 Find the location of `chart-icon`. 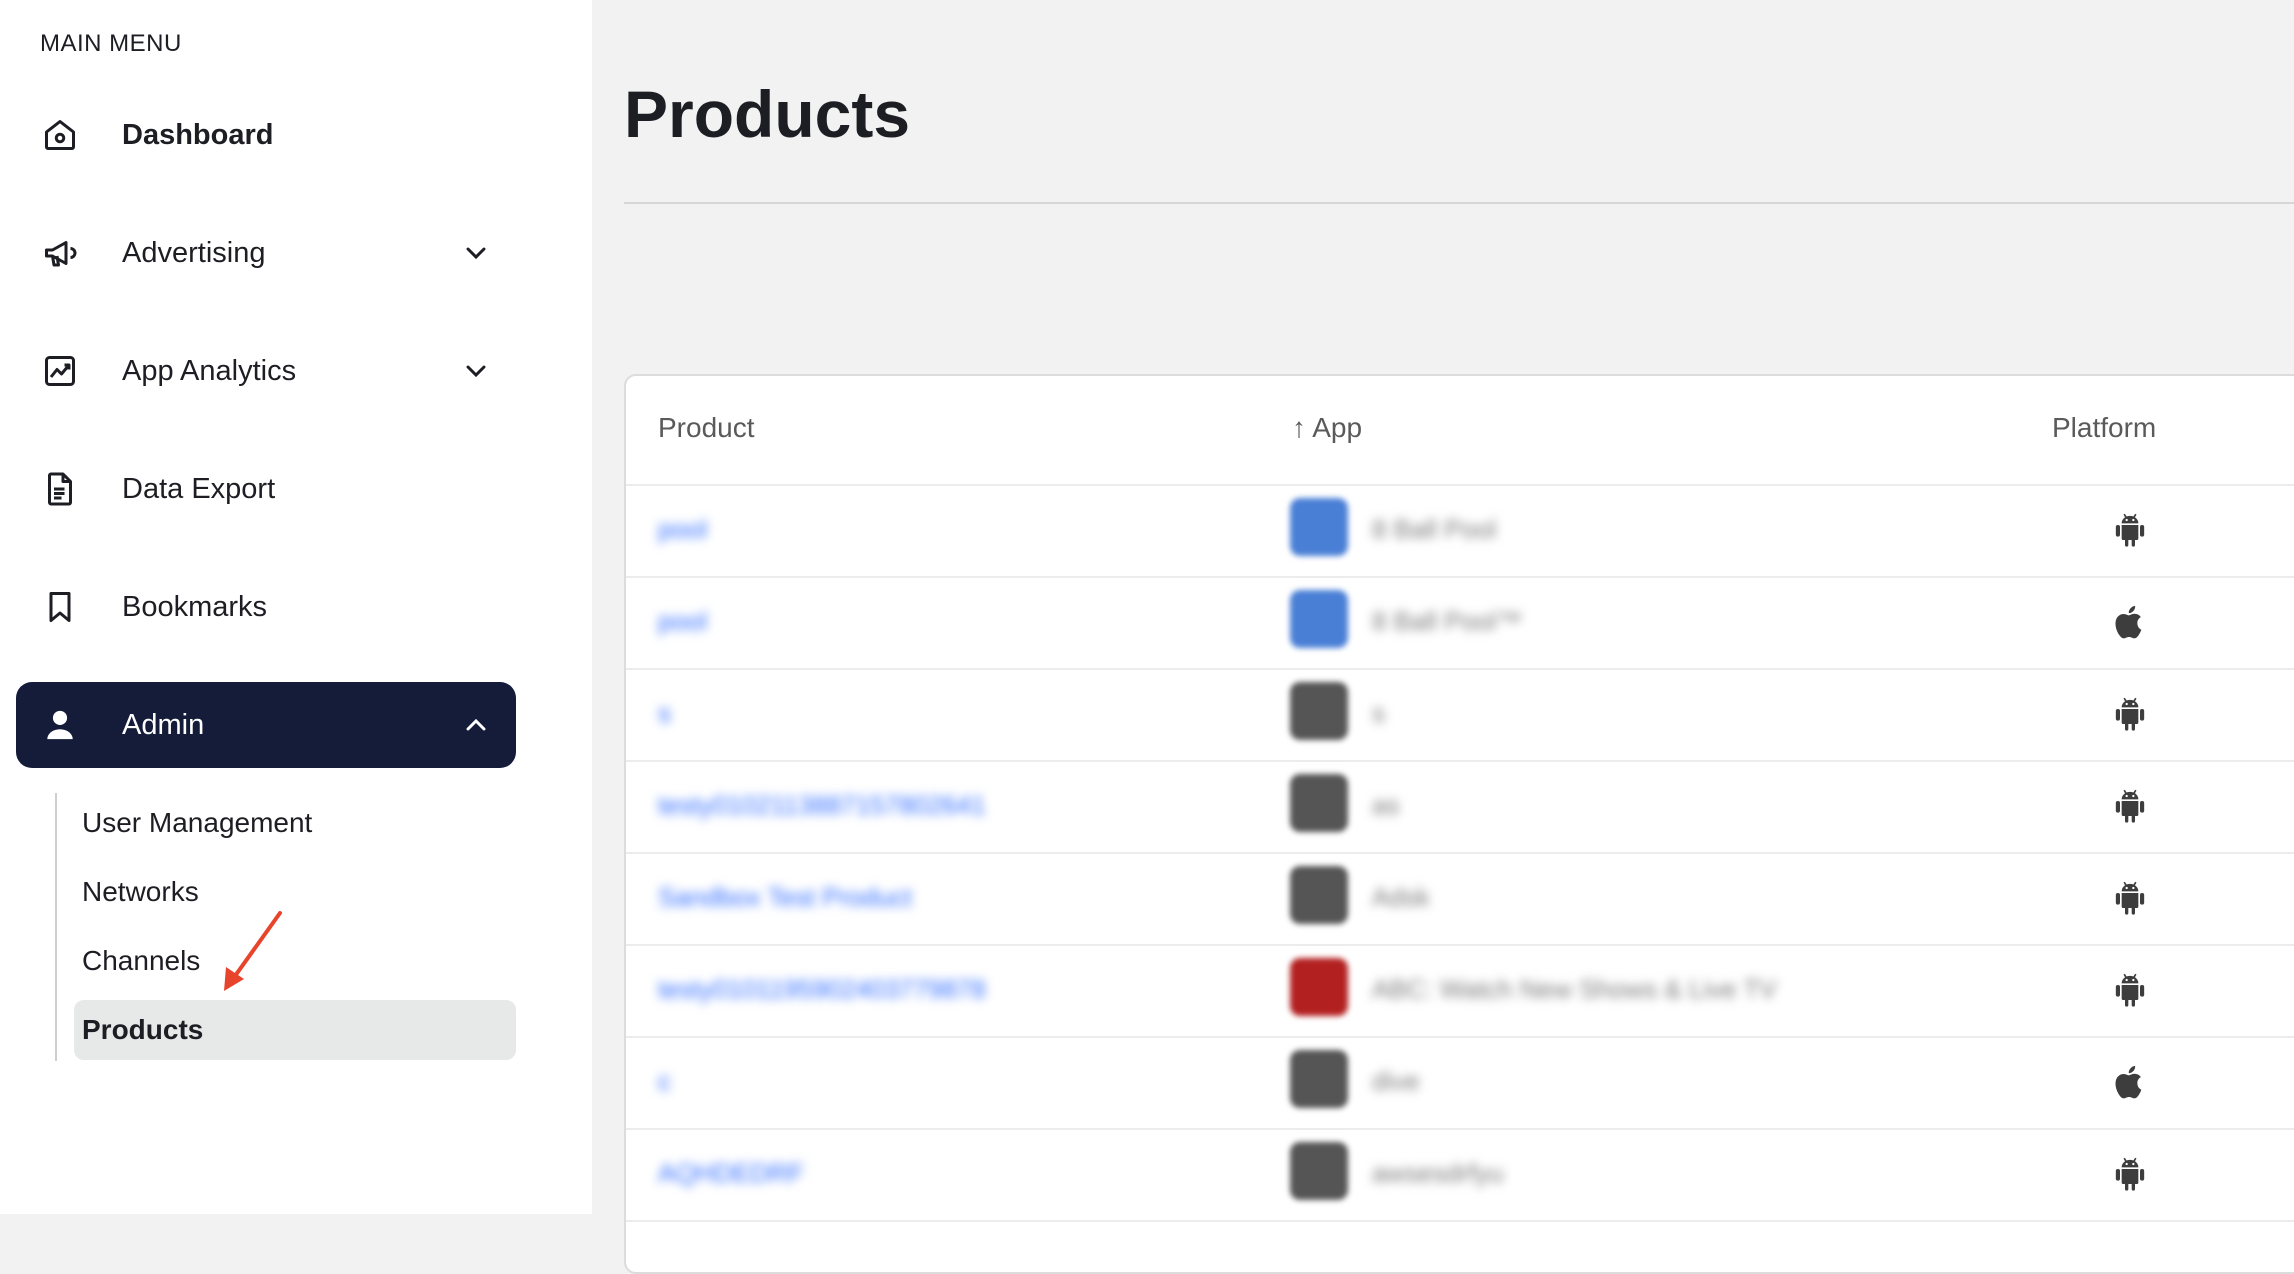

chart-icon is located at coordinates (60, 371).